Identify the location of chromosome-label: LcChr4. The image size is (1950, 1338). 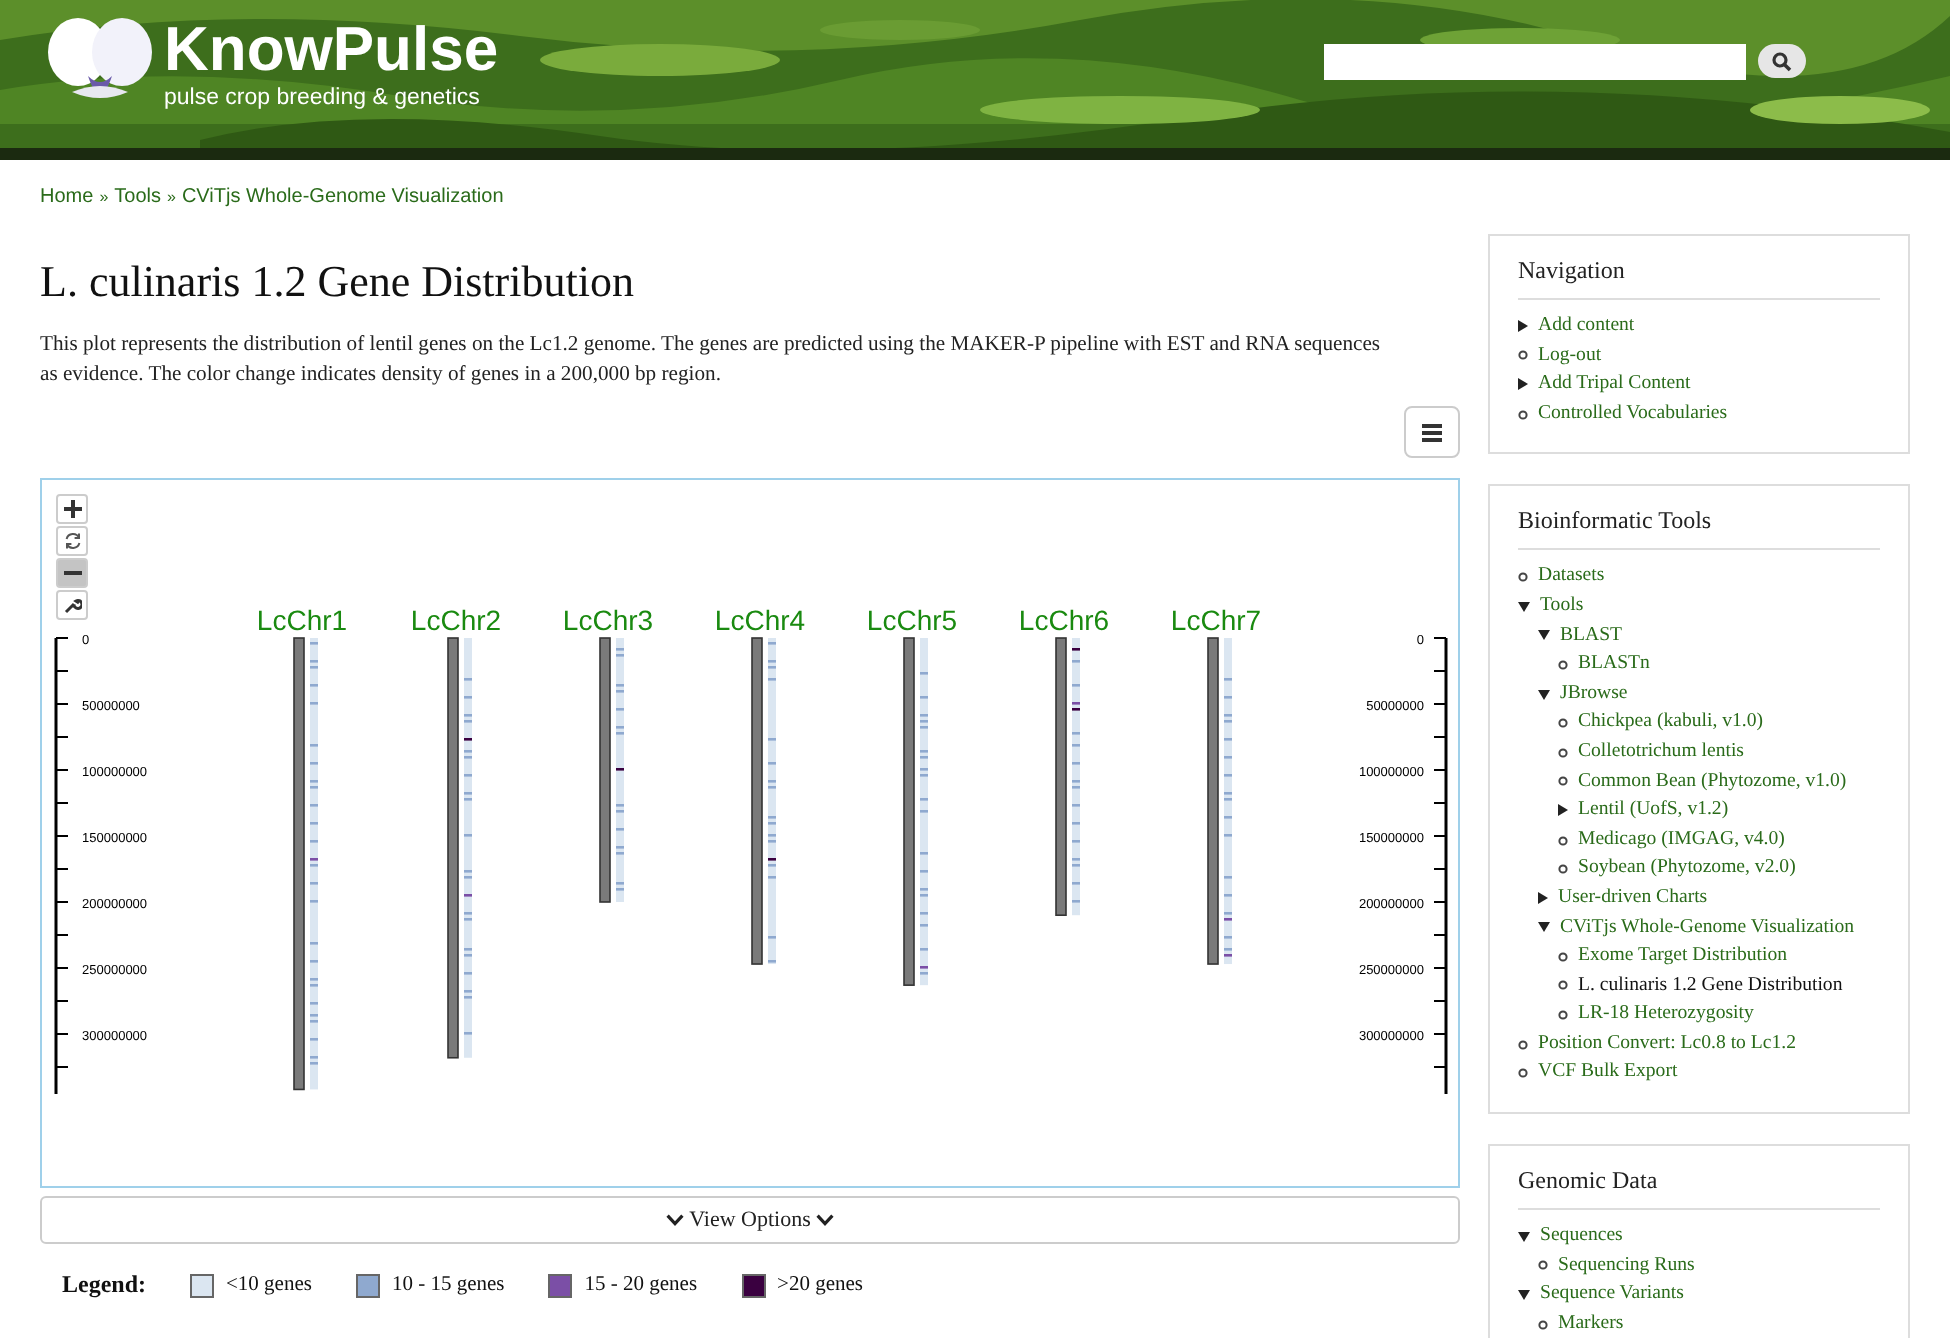
(760, 620).